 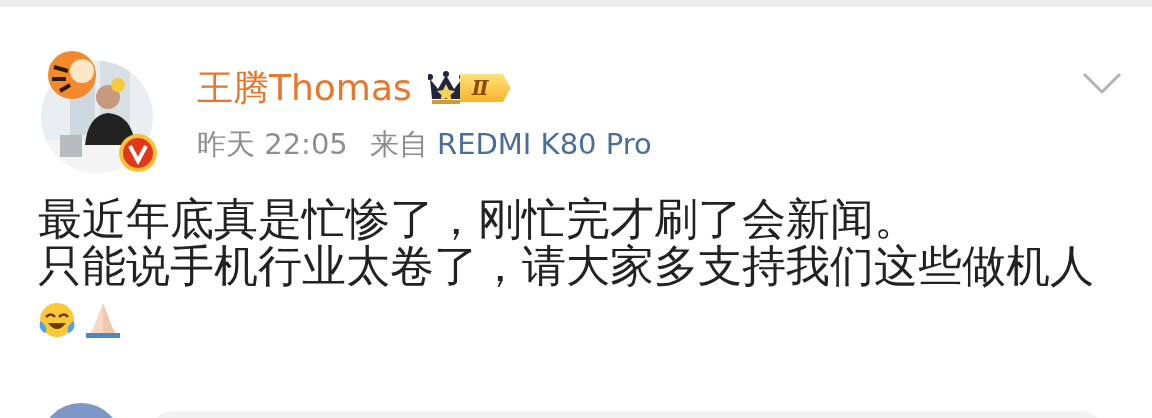 What do you see at coordinates (1102, 83) in the screenshot?
I see `chevron-down-icon` at bounding box center [1102, 83].